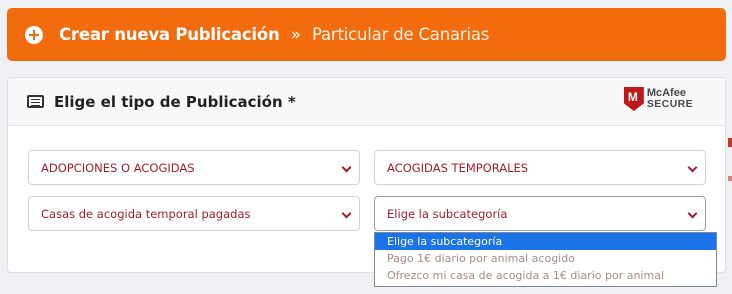 The width and height of the screenshot is (732, 294). What do you see at coordinates (400, 34) in the screenshot?
I see `header-subtitle: Particular de Canarias` at bounding box center [400, 34].